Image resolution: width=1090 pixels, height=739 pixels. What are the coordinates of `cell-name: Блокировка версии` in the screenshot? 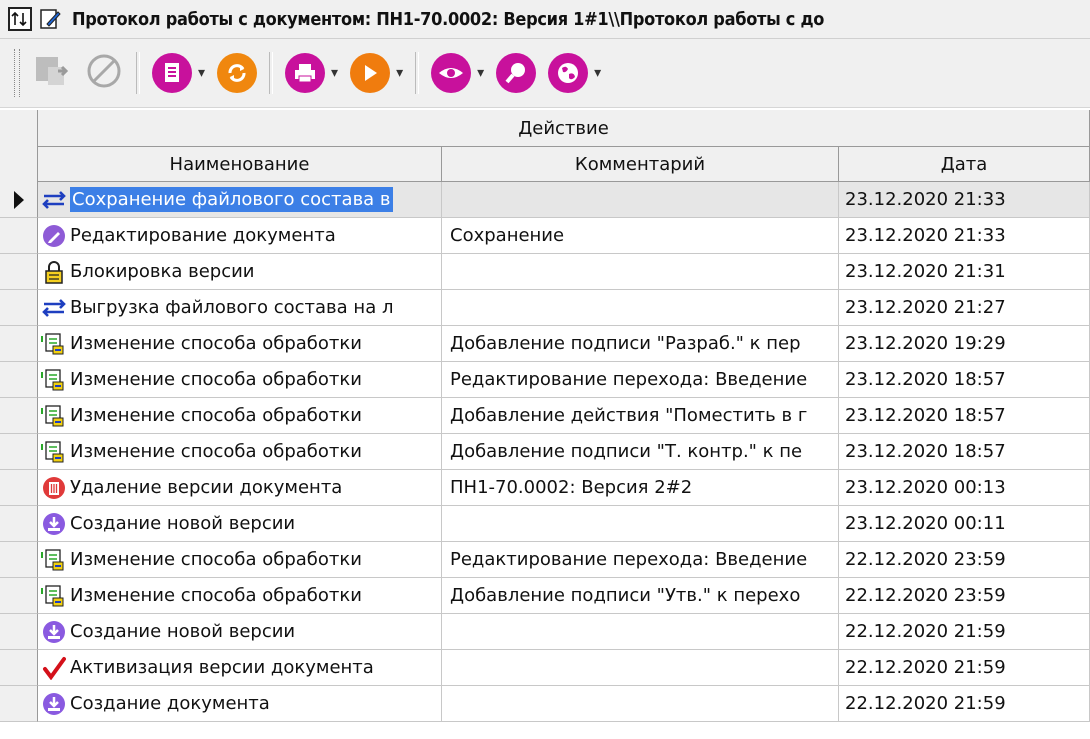 It's located at (240, 272).